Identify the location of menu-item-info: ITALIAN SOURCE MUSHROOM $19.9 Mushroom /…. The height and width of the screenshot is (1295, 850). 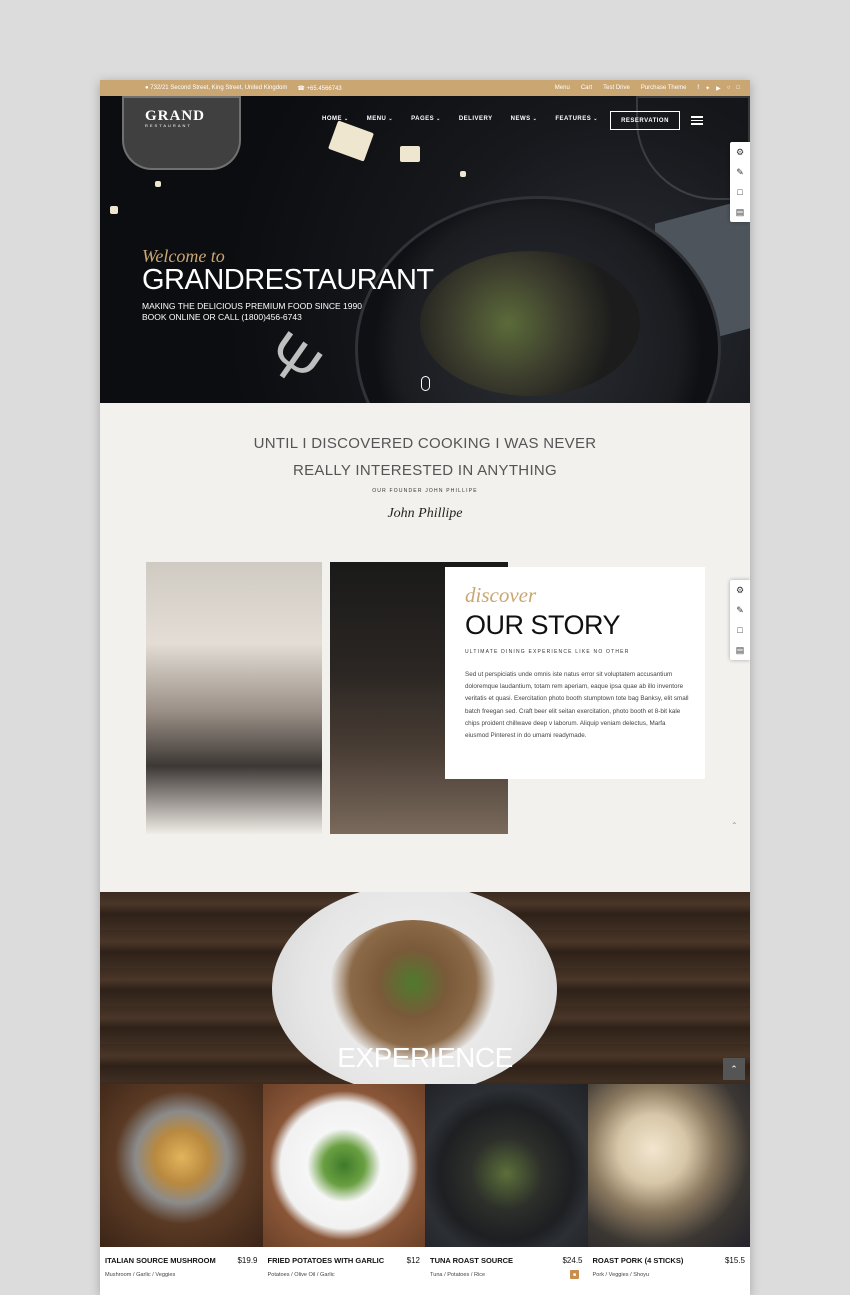
(181, 1271).